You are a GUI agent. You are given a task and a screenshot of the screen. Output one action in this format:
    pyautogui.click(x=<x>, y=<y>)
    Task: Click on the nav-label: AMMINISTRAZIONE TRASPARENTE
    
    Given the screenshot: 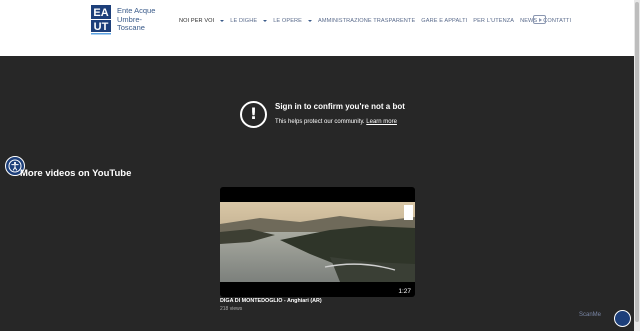 What is the action you would take?
    pyautogui.click(x=367, y=21)
    